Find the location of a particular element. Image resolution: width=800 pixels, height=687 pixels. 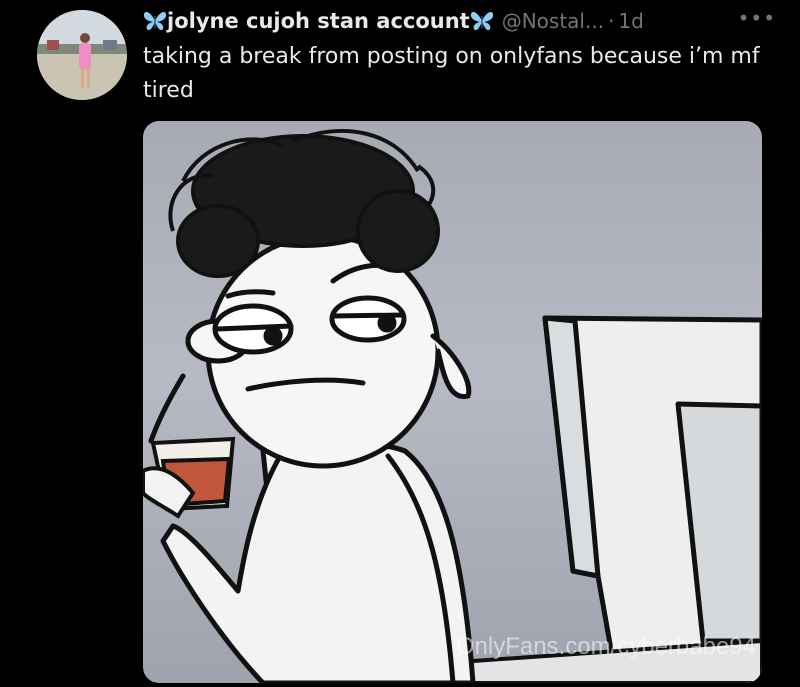

glass-drawing is located at coordinates (189, 477).